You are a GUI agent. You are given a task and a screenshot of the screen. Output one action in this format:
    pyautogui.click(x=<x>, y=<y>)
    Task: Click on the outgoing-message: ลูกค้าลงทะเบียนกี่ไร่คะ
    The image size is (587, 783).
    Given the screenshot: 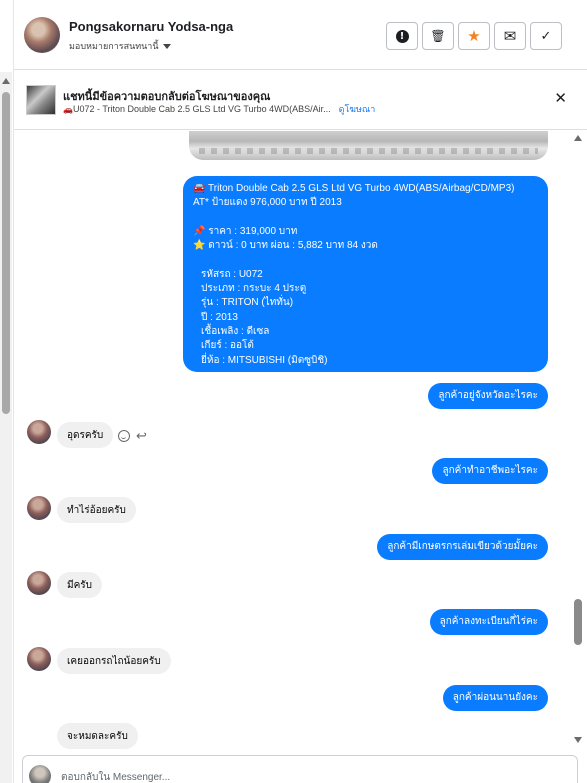 What is the action you would take?
    pyautogui.click(x=488, y=622)
    